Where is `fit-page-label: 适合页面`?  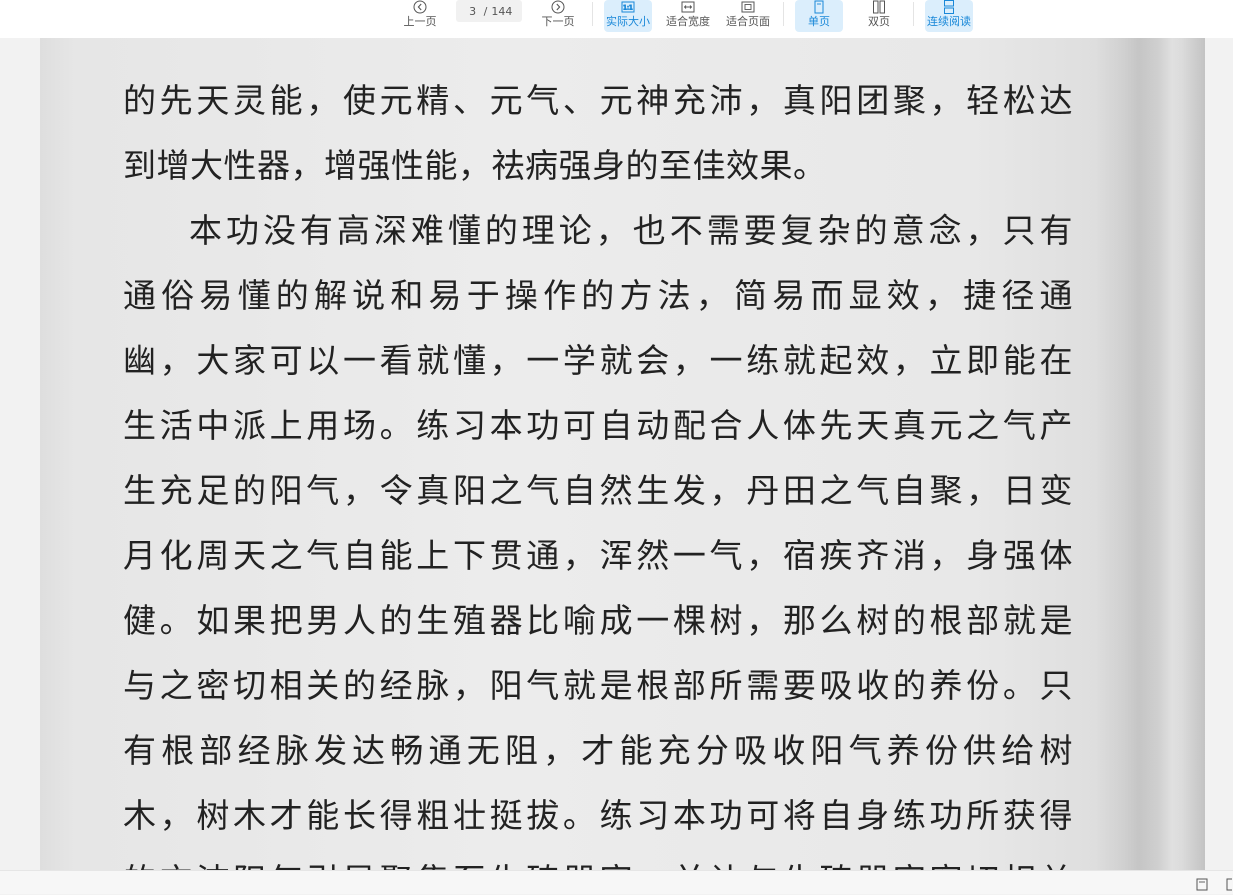 fit-page-label: 适合页面 is located at coordinates (748, 21).